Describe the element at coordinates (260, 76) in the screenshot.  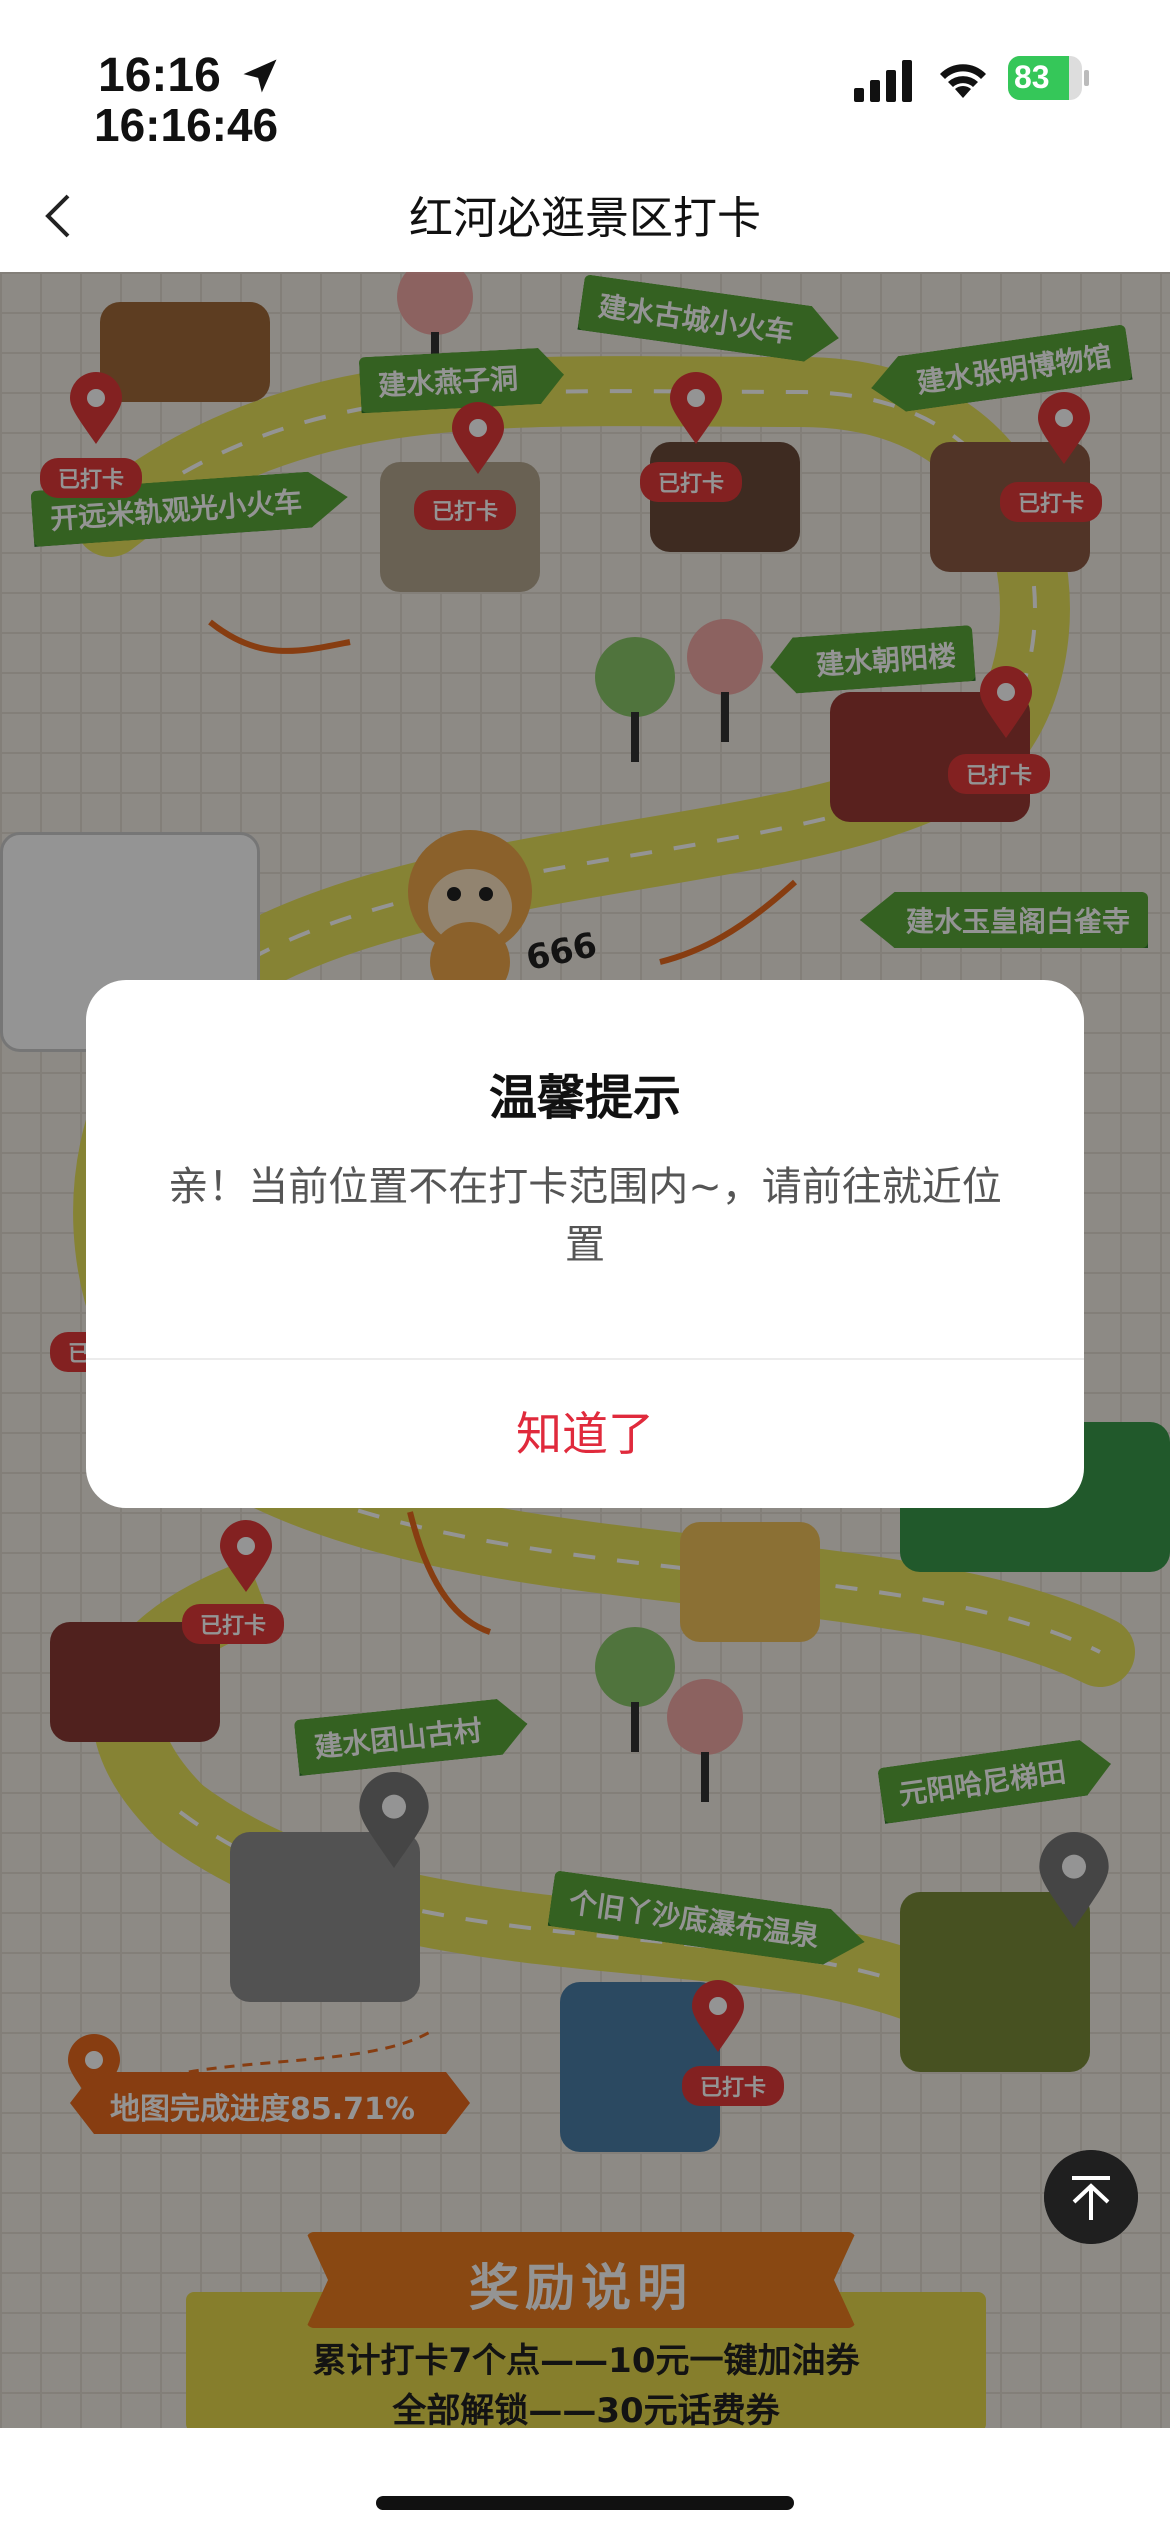
I see `location-arrow-icon` at that location.